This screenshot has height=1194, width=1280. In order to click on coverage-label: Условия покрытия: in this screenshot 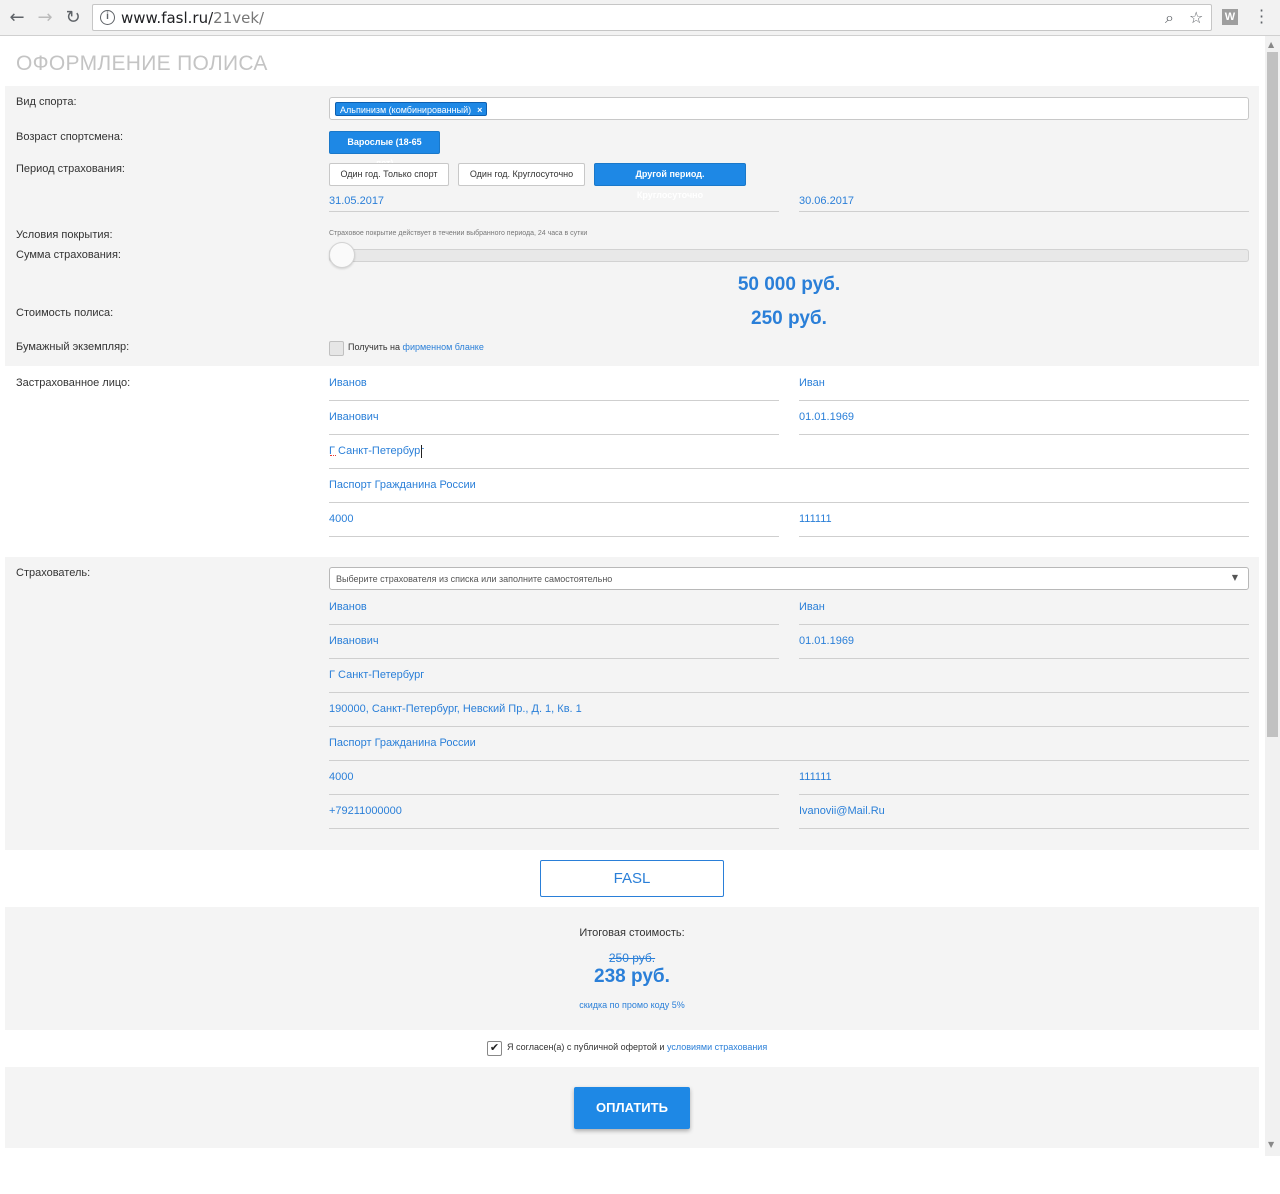, I will do `click(64, 235)`.